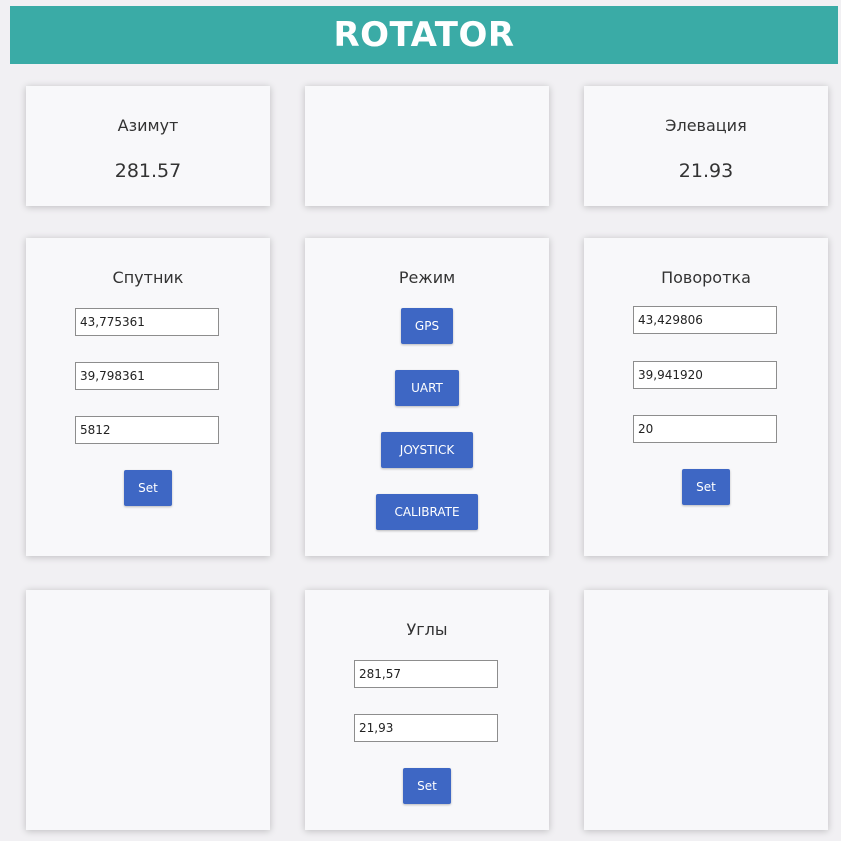 The height and width of the screenshot is (841, 841). I want to click on mode-calibrate-button: CALIBRATE, so click(427, 512).